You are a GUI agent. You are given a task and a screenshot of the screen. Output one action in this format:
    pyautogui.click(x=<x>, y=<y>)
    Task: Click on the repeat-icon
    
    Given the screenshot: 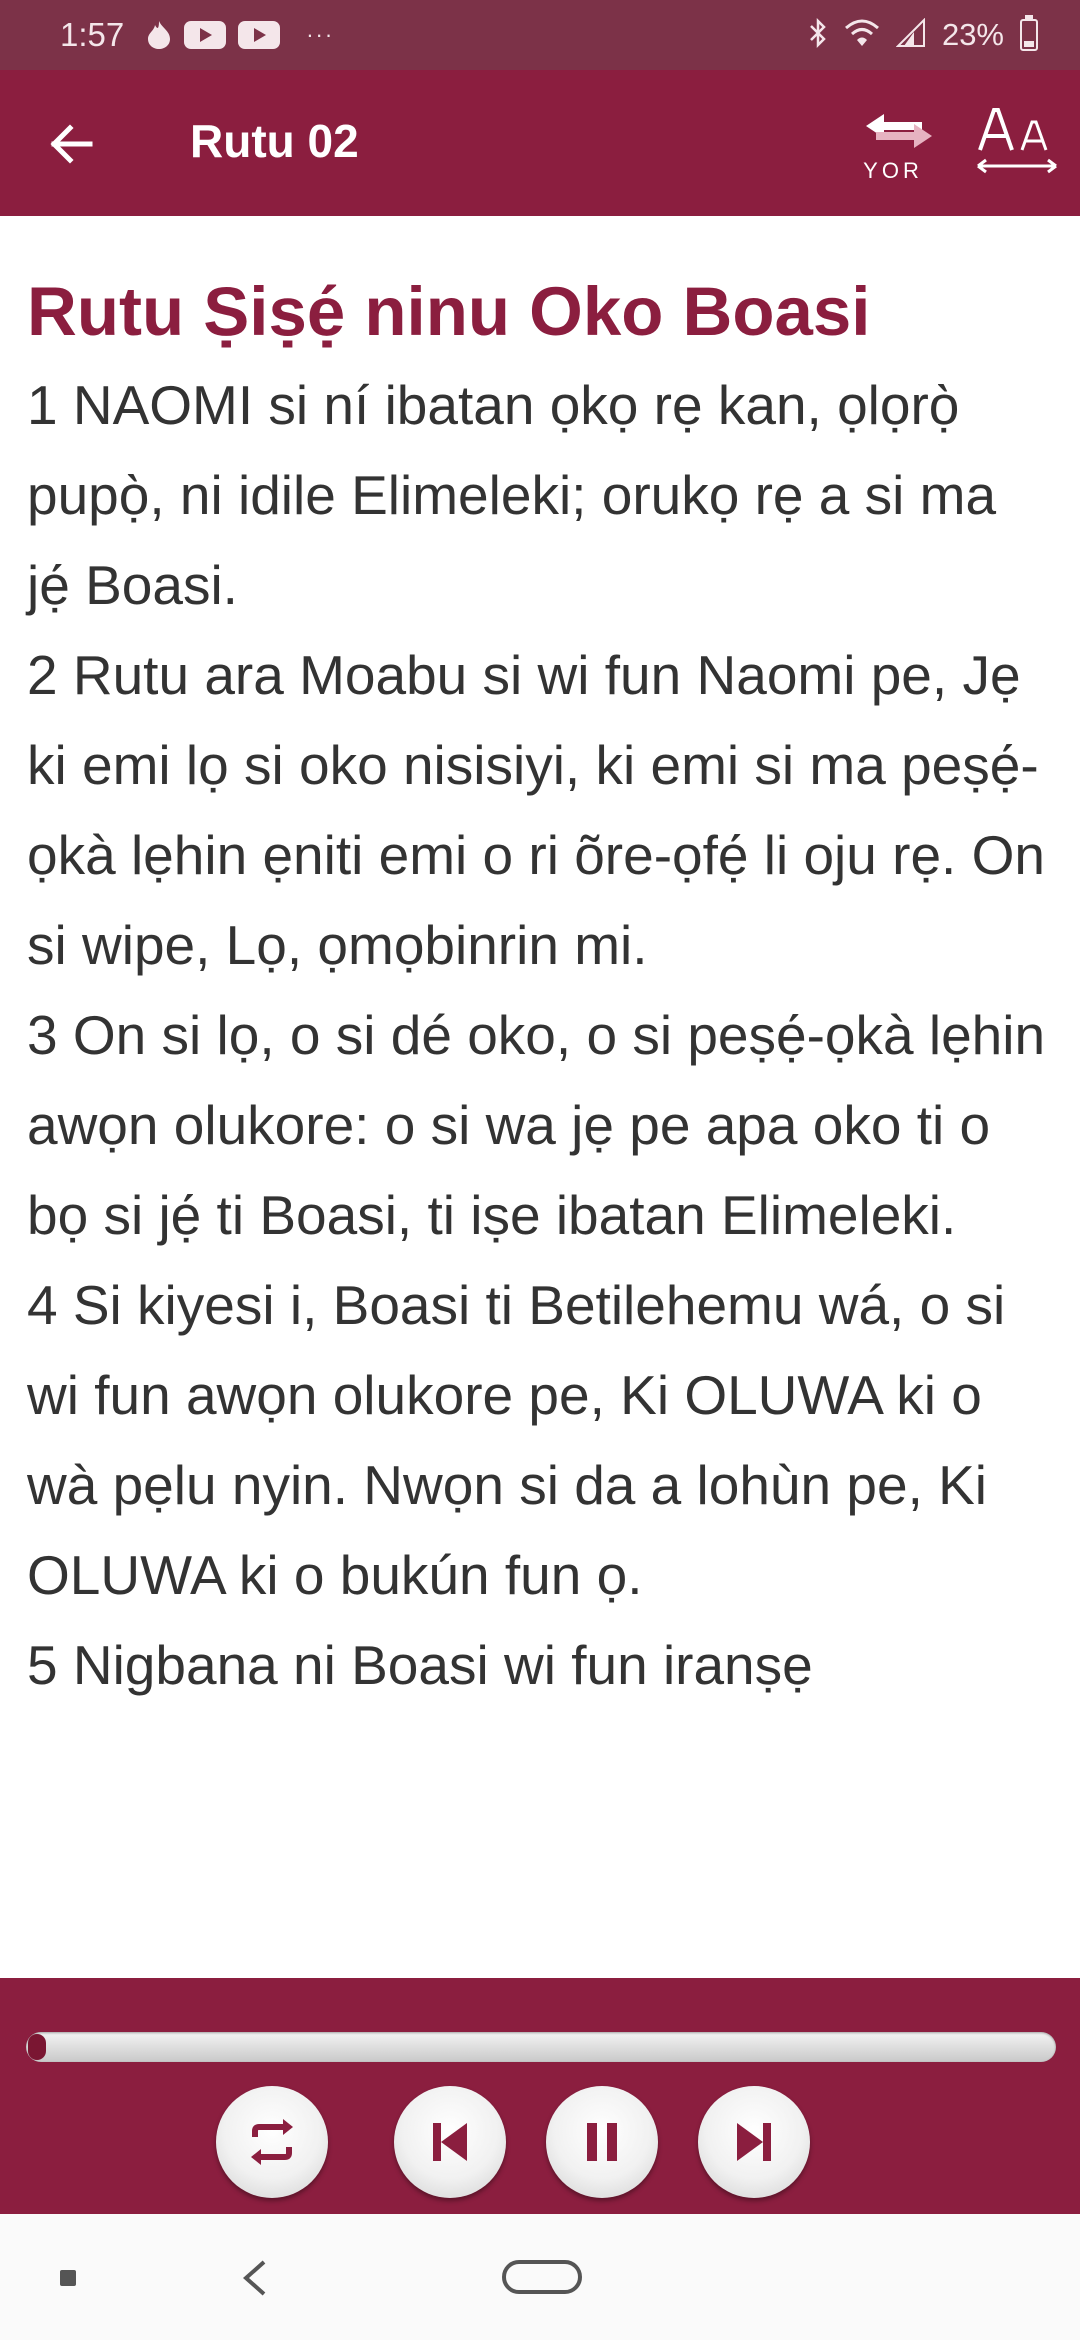 What is the action you would take?
    pyautogui.click(x=272, y=2142)
    